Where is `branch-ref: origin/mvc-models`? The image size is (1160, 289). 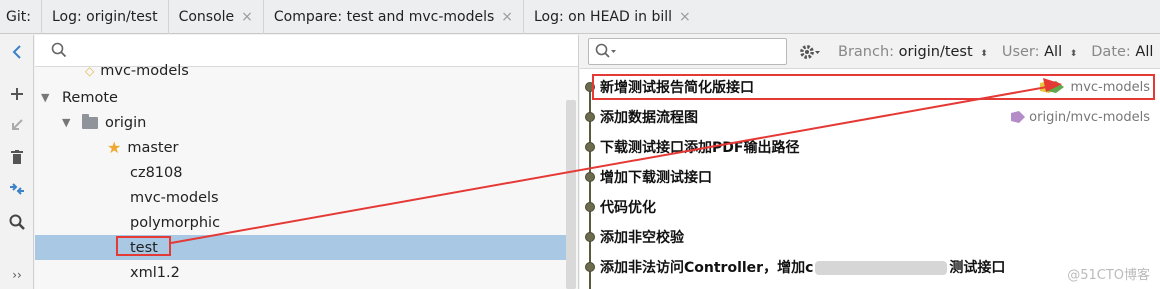
branch-ref: origin/mvc-models is located at coordinates (1080, 117).